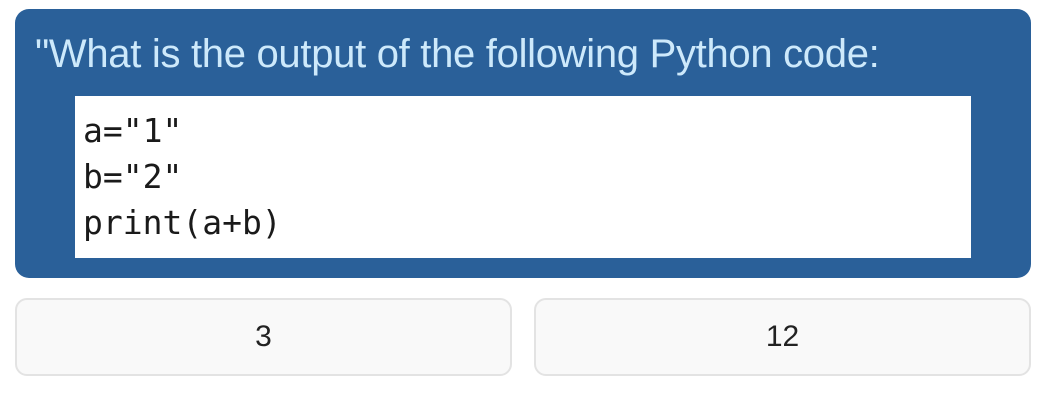 The image size is (1062, 414). Describe the element at coordinates (782, 337) in the screenshot. I see `answer-option-button: 12` at that location.